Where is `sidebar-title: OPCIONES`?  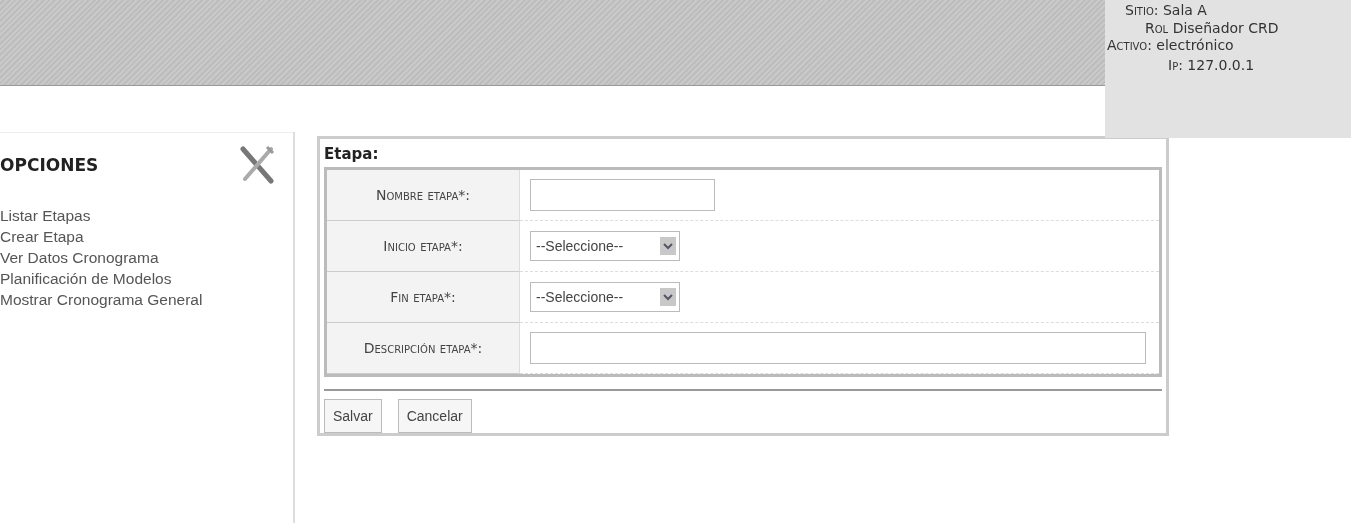 sidebar-title: OPCIONES is located at coordinates (49, 165).